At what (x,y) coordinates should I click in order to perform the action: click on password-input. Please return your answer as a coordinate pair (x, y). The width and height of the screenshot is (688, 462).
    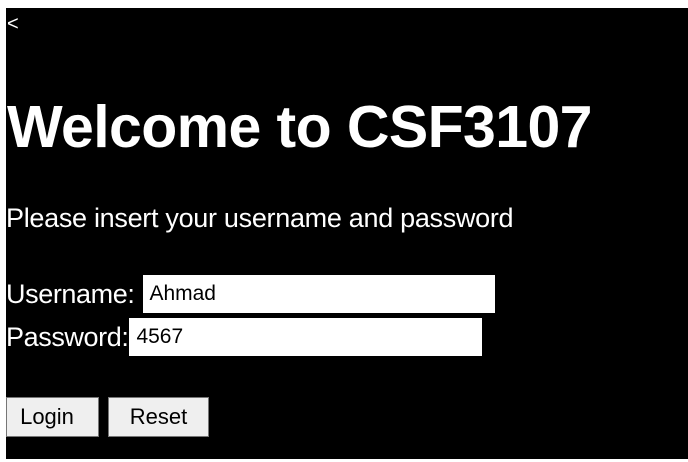
    Looking at the image, I should click on (306, 337).